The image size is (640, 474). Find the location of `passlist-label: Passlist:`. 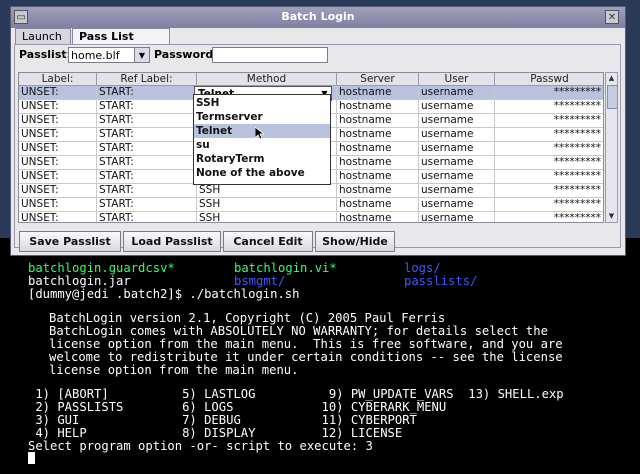

passlist-label: Passlist: is located at coordinates (45, 54).